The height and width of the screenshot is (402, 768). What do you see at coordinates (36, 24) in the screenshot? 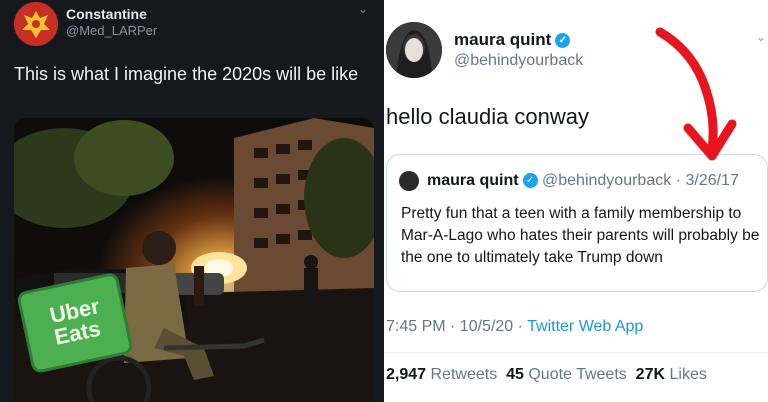
I see `profile-avatar` at bounding box center [36, 24].